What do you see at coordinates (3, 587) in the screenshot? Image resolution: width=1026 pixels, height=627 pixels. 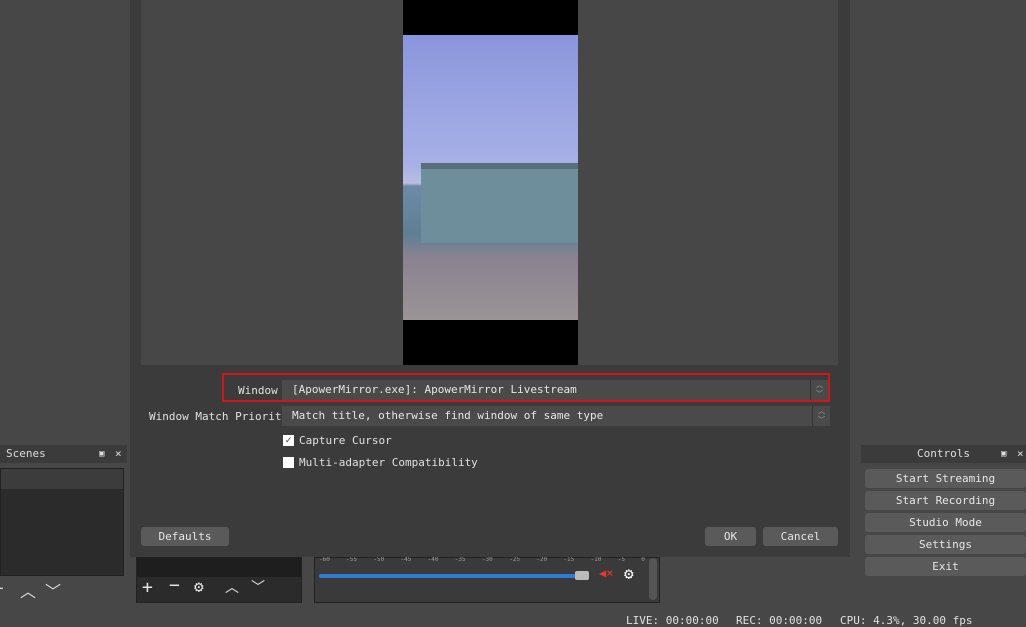 I see `remove-scene-icon: -` at bounding box center [3, 587].